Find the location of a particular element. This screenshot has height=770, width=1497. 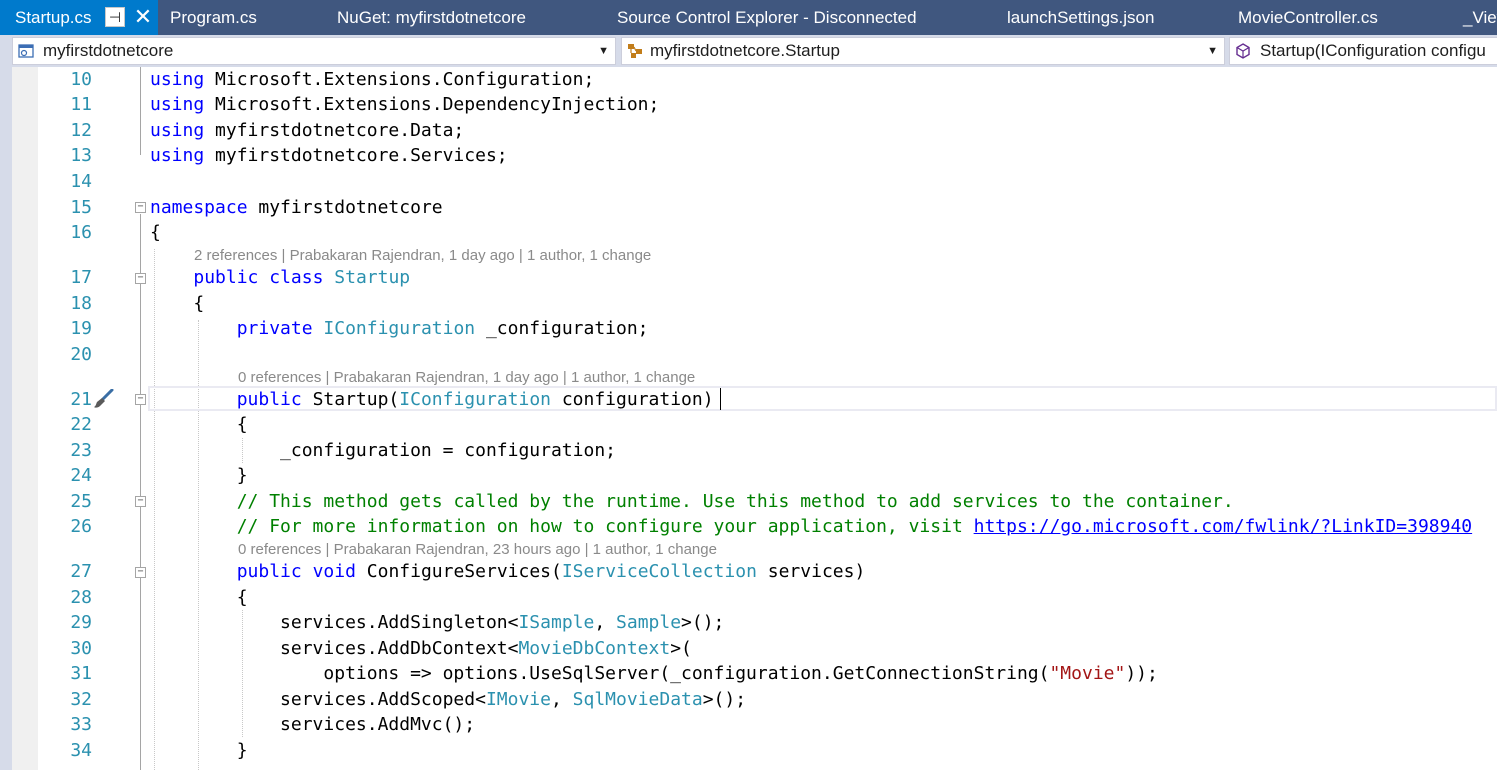

collapse-class-icon: − is located at coordinates (140, 278).